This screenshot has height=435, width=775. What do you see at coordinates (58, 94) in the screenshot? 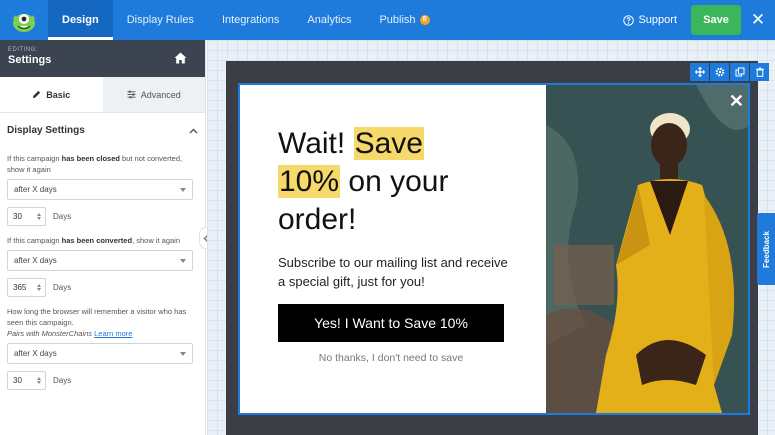
I see `subtab-basic-label: Basic` at bounding box center [58, 94].